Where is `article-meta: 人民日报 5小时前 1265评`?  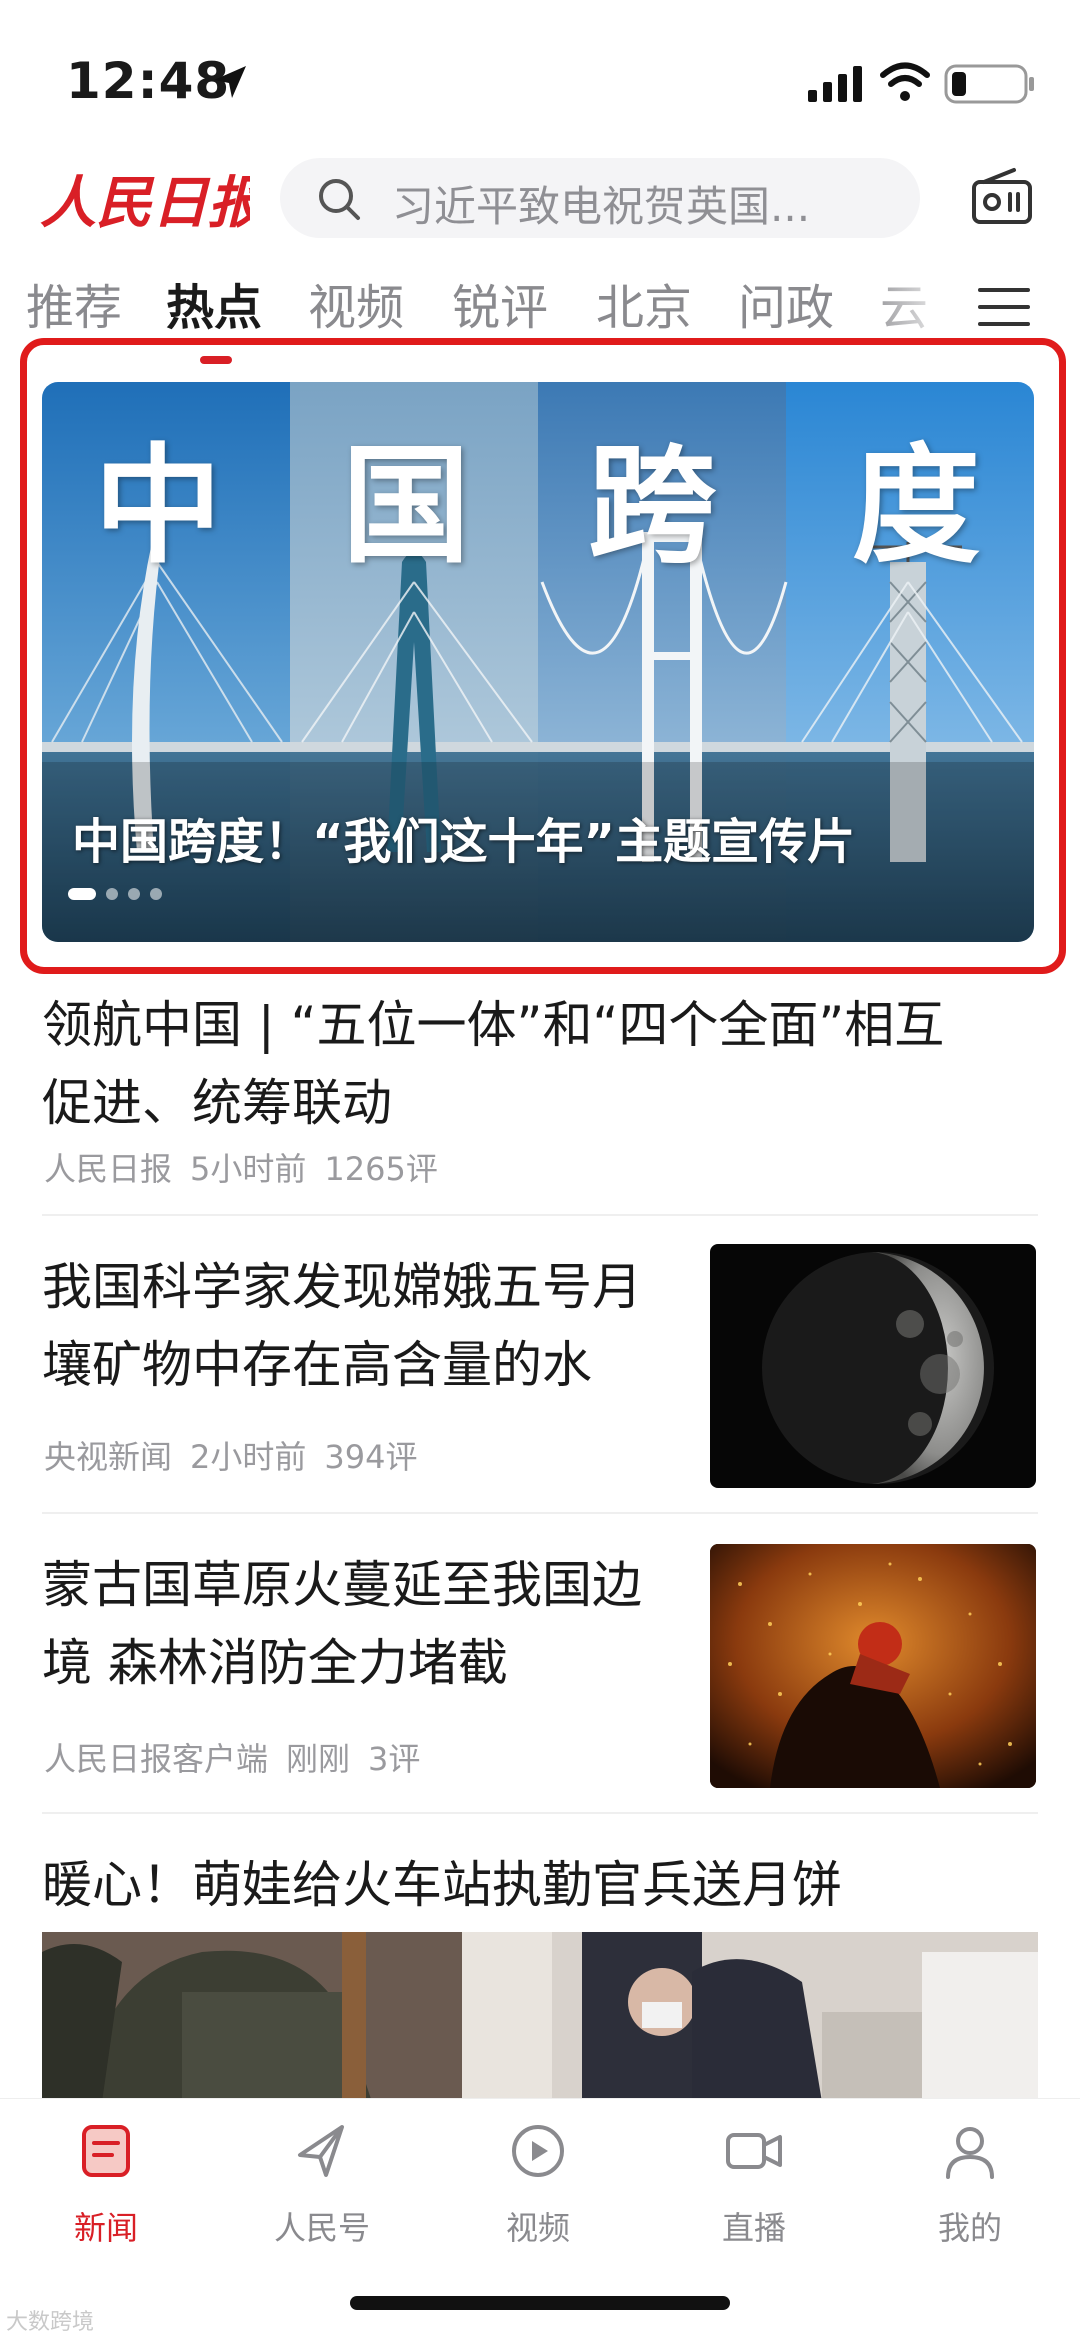 article-meta: 人民日报 5小时前 1265评 is located at coordinates (250, 1167).